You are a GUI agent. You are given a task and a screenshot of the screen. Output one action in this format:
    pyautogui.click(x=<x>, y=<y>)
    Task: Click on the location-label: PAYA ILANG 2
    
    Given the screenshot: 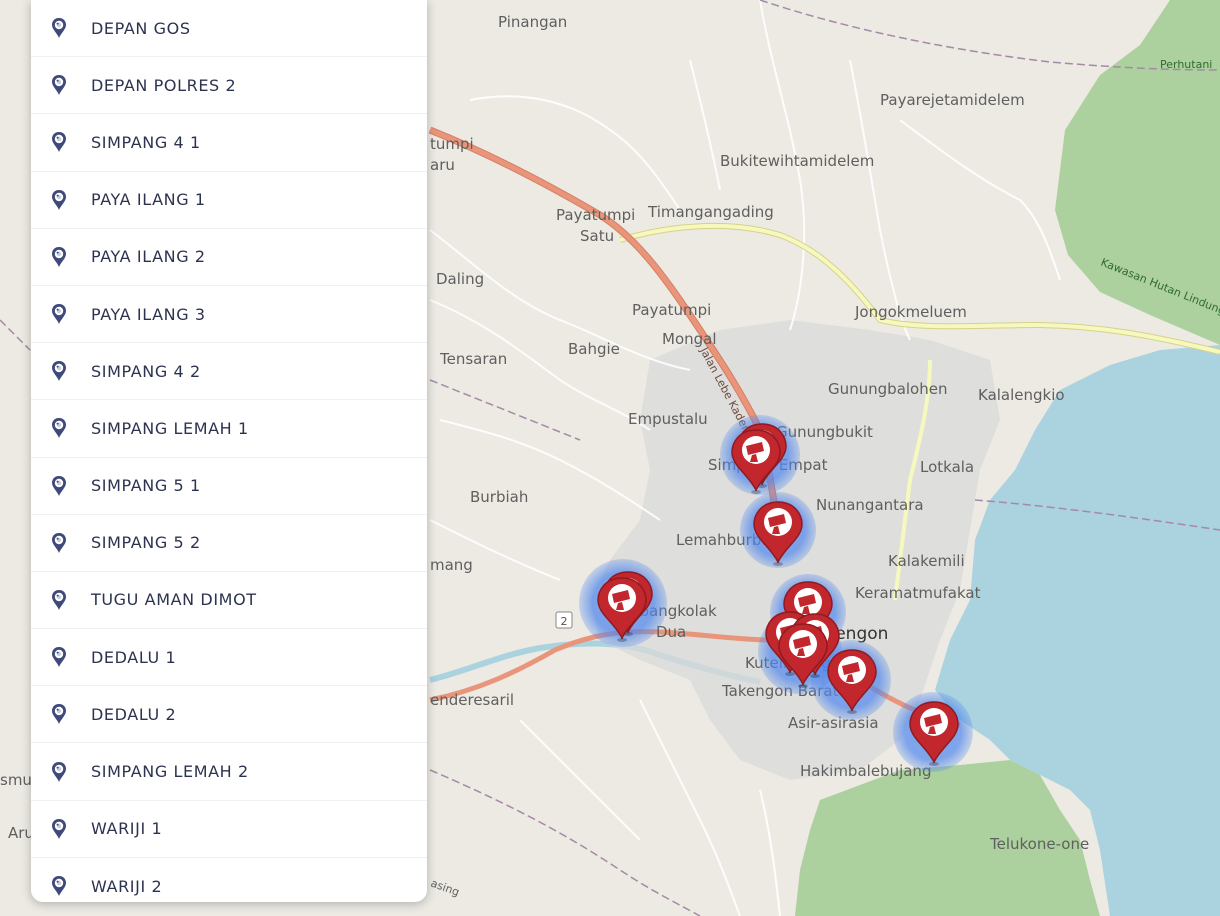 What is the action you would take?
    pyautogui.click(x=148, y=257)
    